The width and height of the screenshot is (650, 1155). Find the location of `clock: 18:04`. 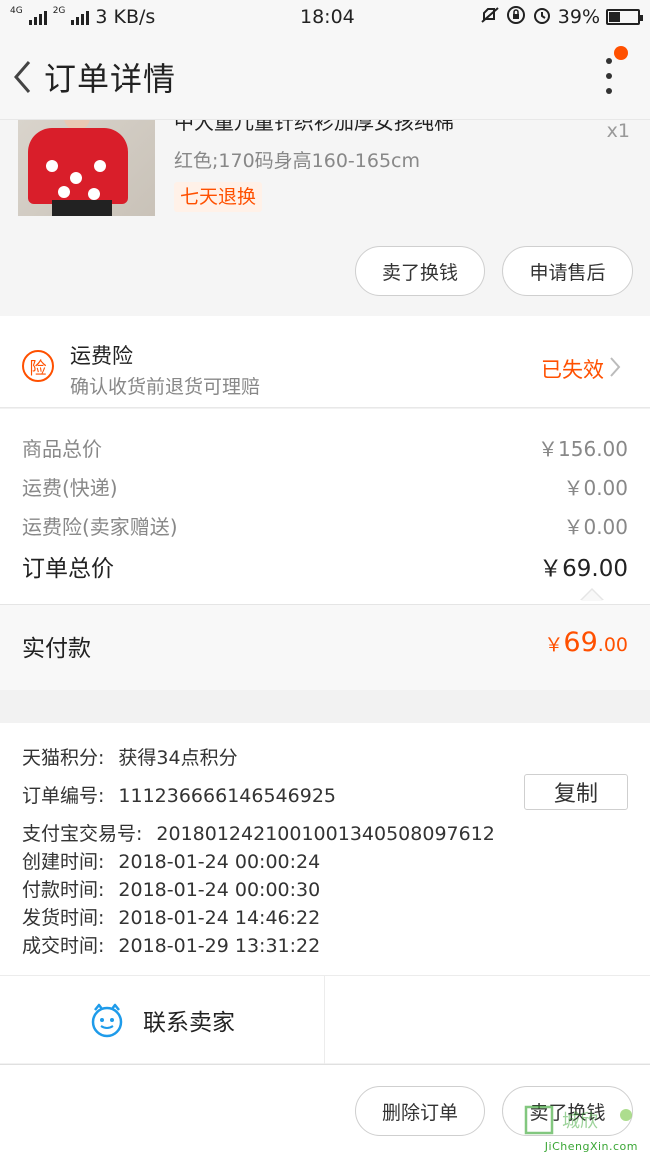

clock: 18:04 is located at coordinates (327, 17).